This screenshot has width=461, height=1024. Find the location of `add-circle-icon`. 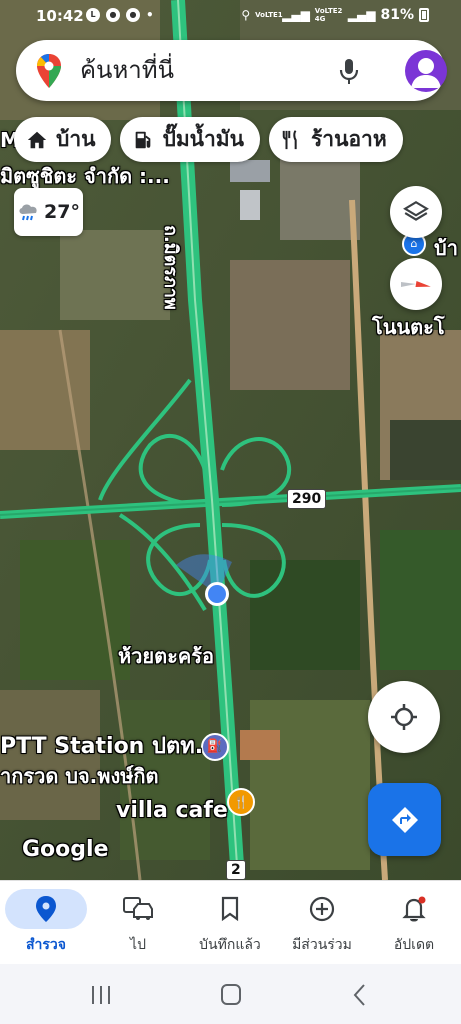

add-circle-icon is located at coordinates (322, 909).